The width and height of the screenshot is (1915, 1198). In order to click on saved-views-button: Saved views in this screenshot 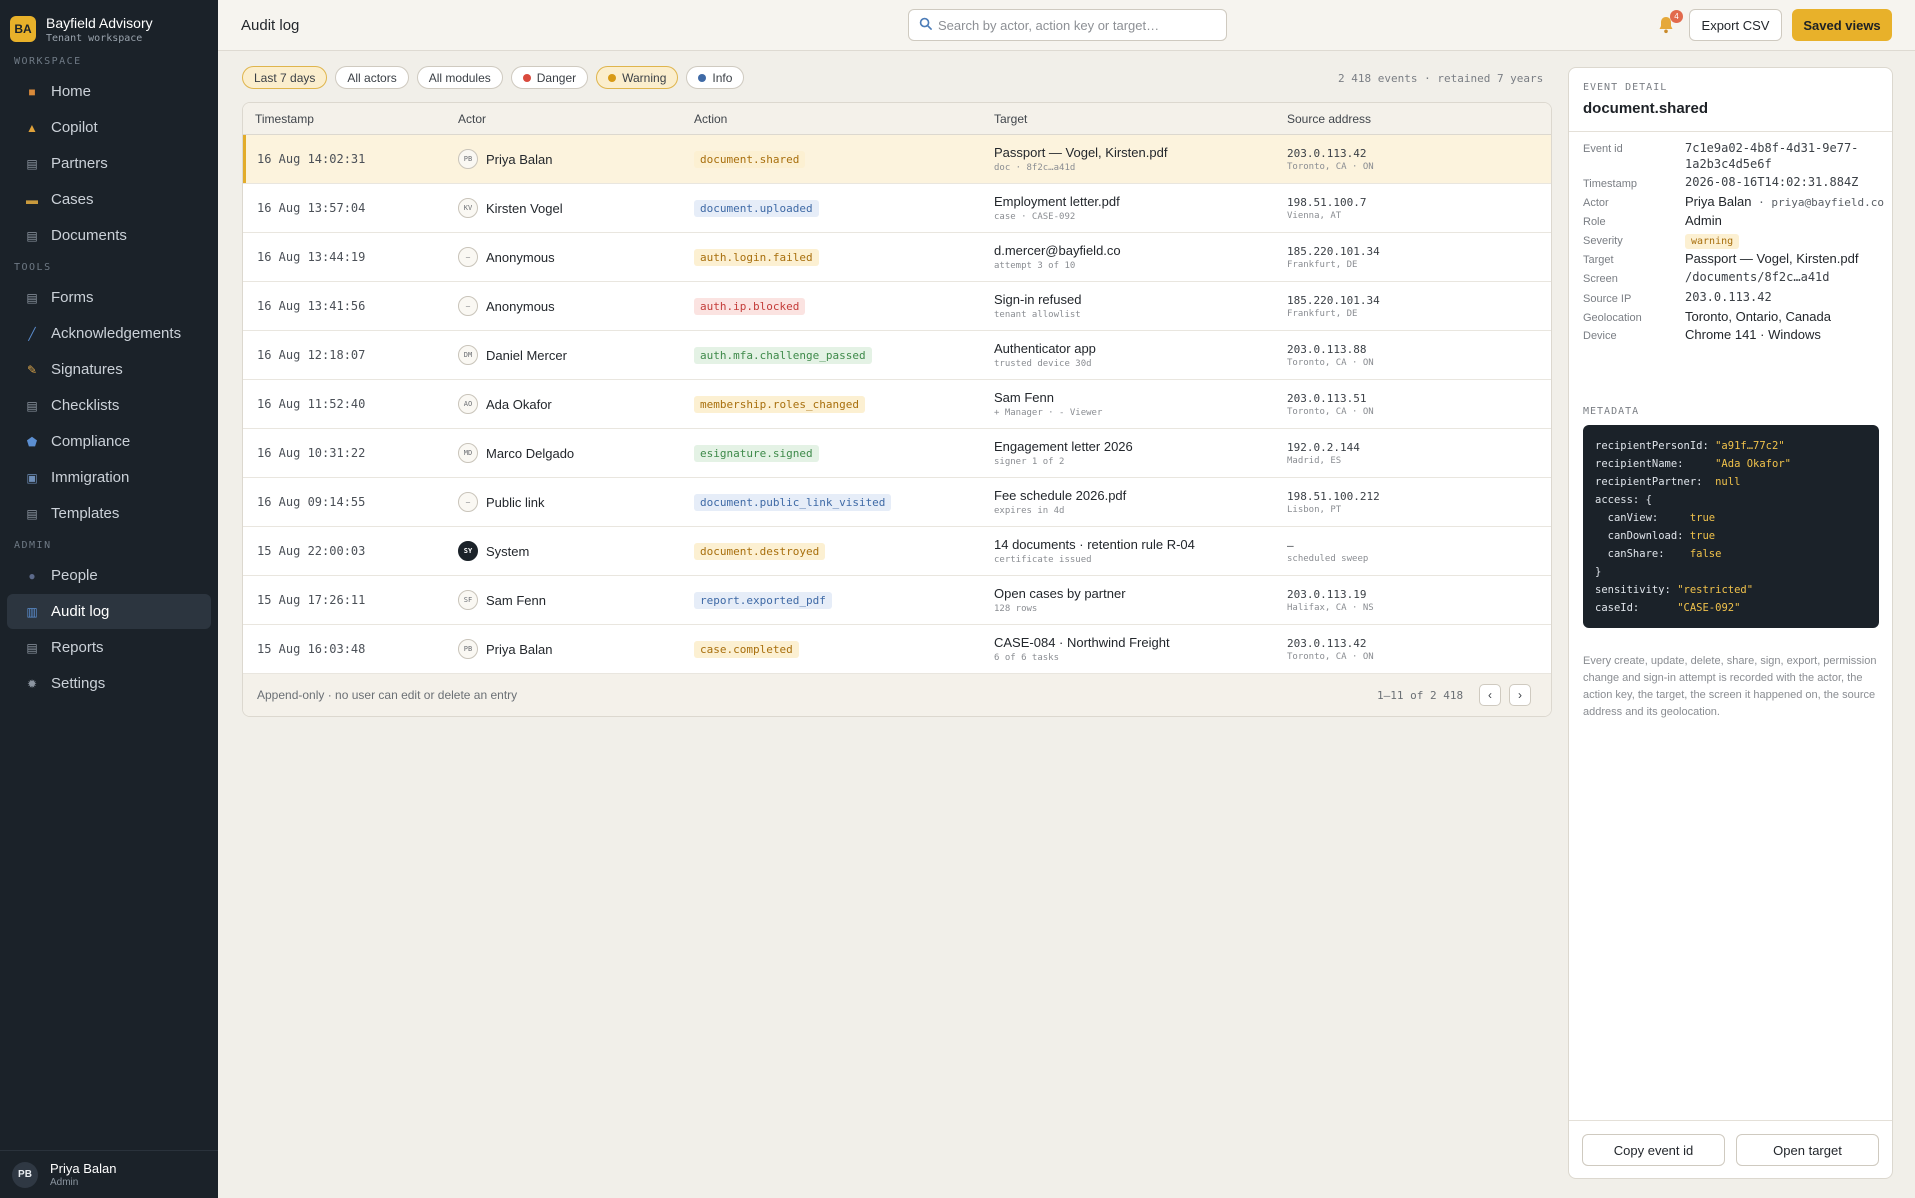, I will do `click(1842, 25)`.